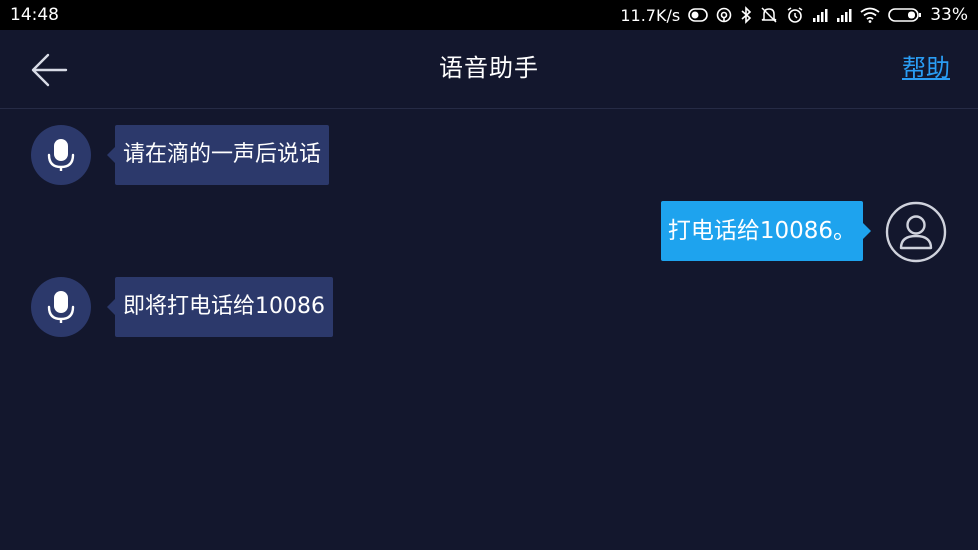  I want to click on data-saver-icon, so click(698, 15).